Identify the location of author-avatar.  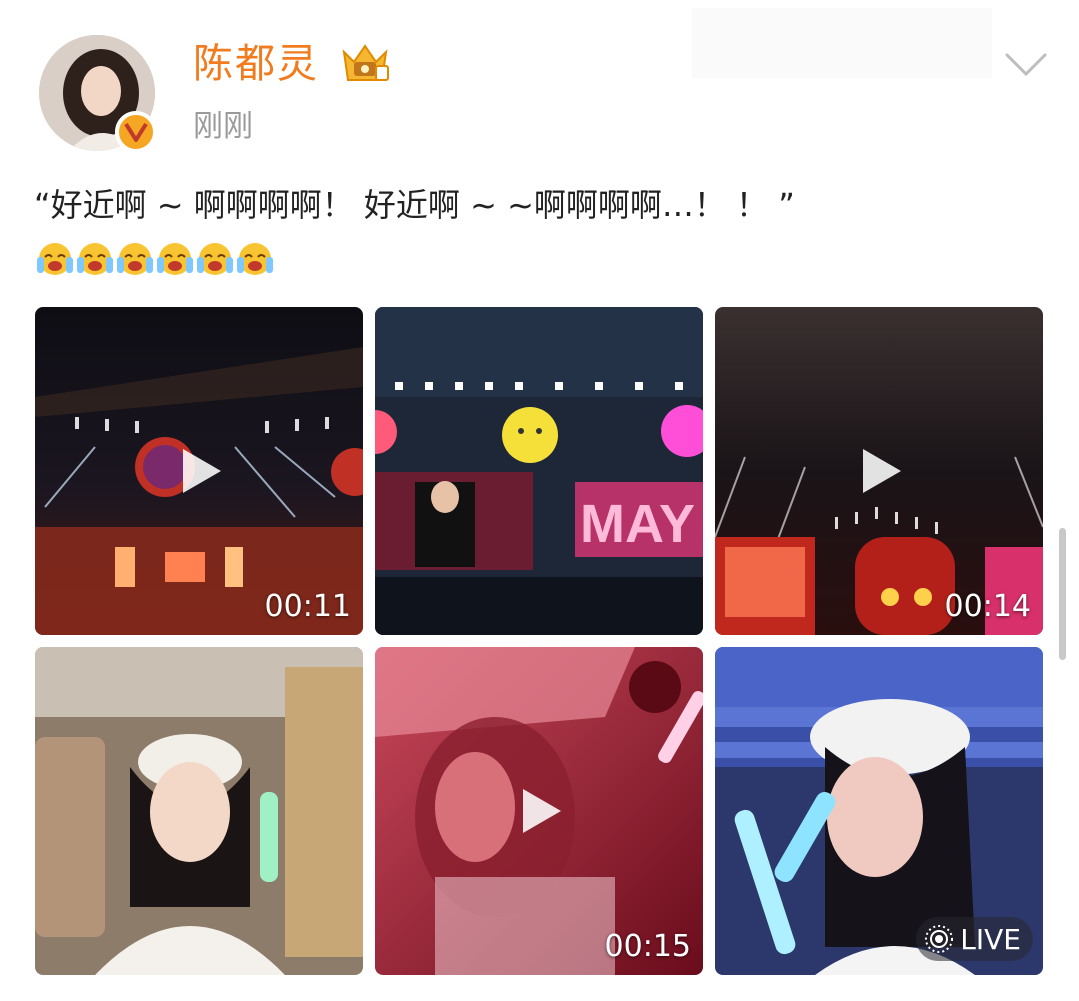
(98, 94).